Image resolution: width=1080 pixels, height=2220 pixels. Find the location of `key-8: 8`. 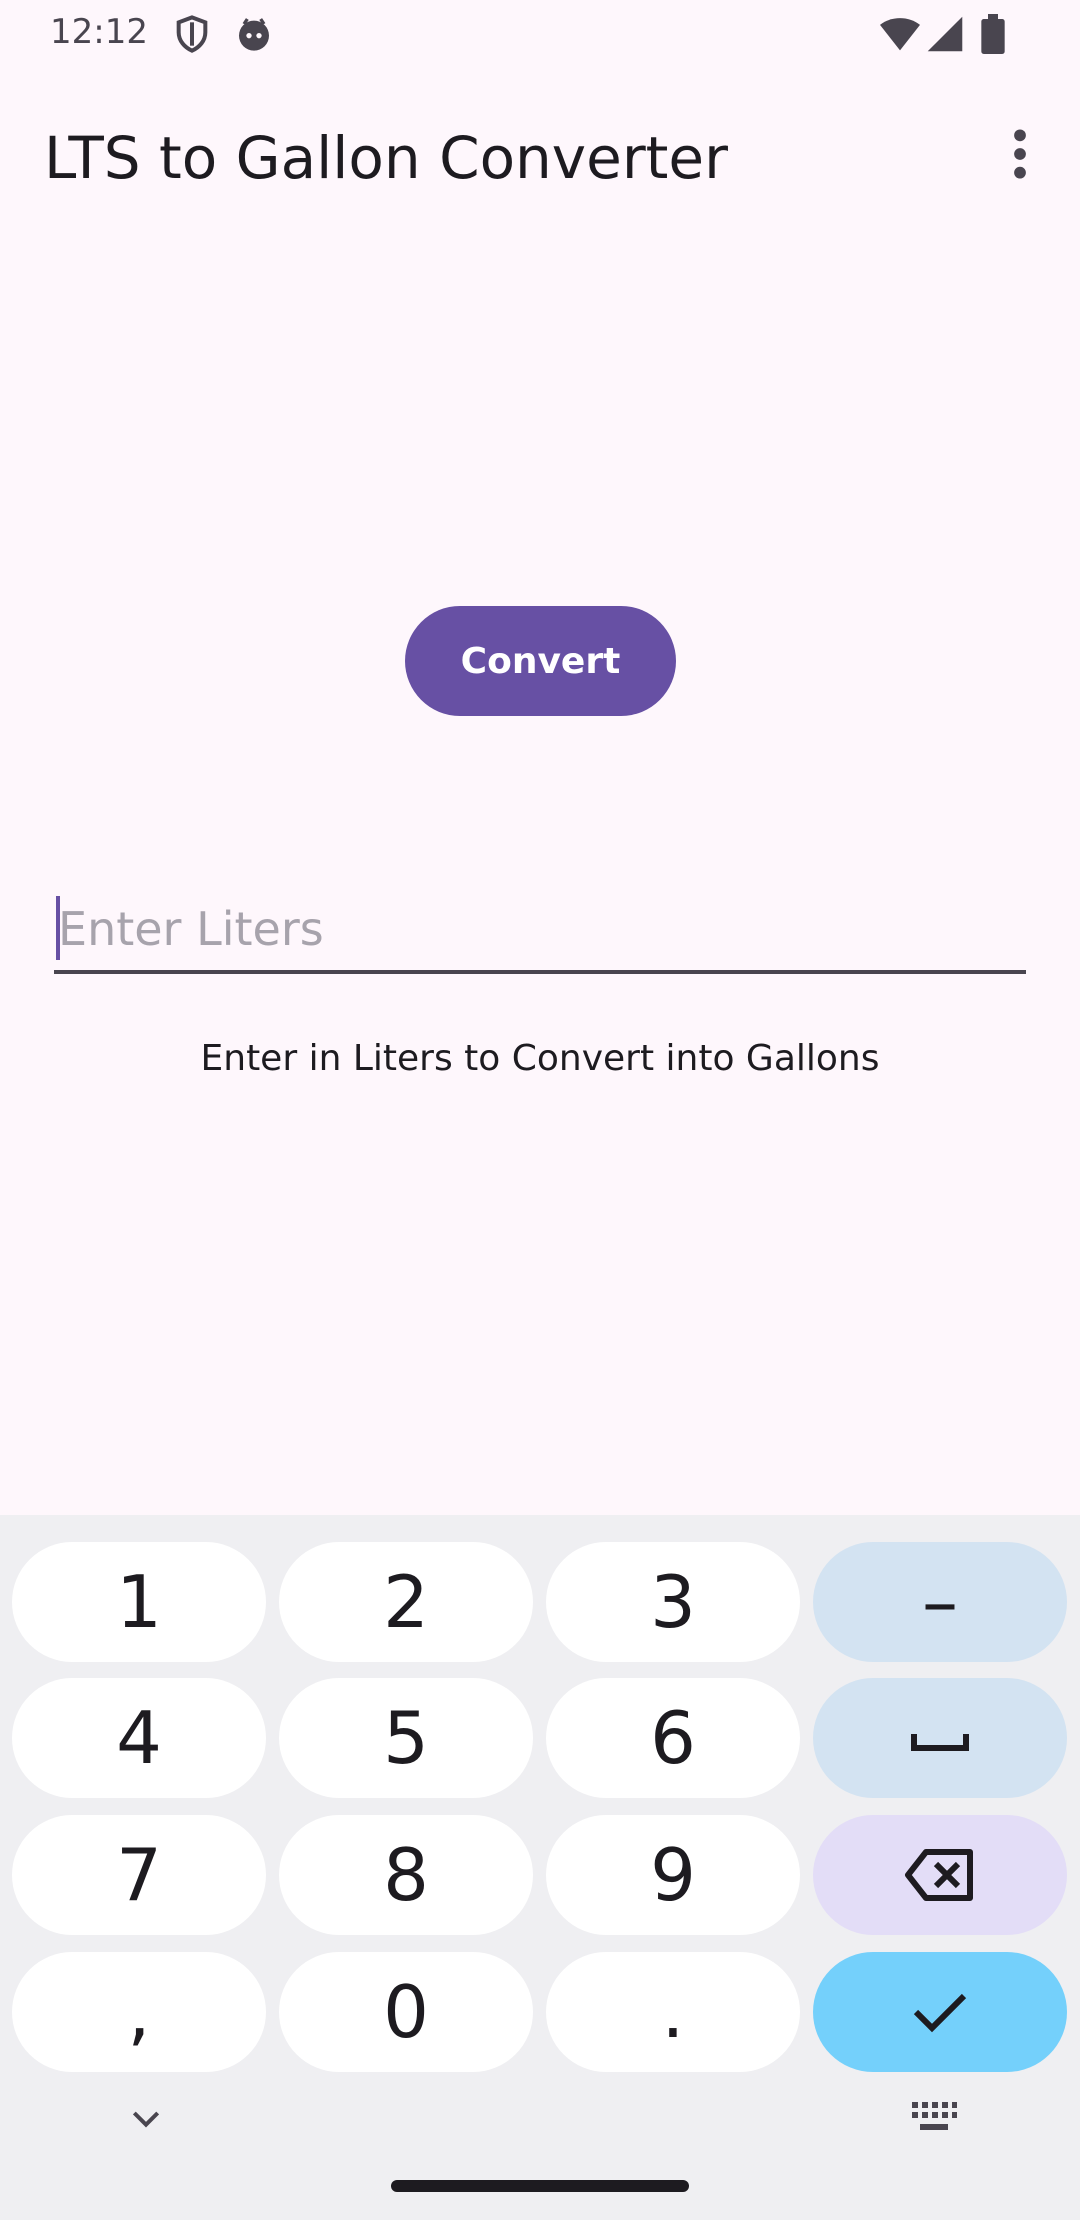

key-8: 8 is located at coordinates (406, 1875).